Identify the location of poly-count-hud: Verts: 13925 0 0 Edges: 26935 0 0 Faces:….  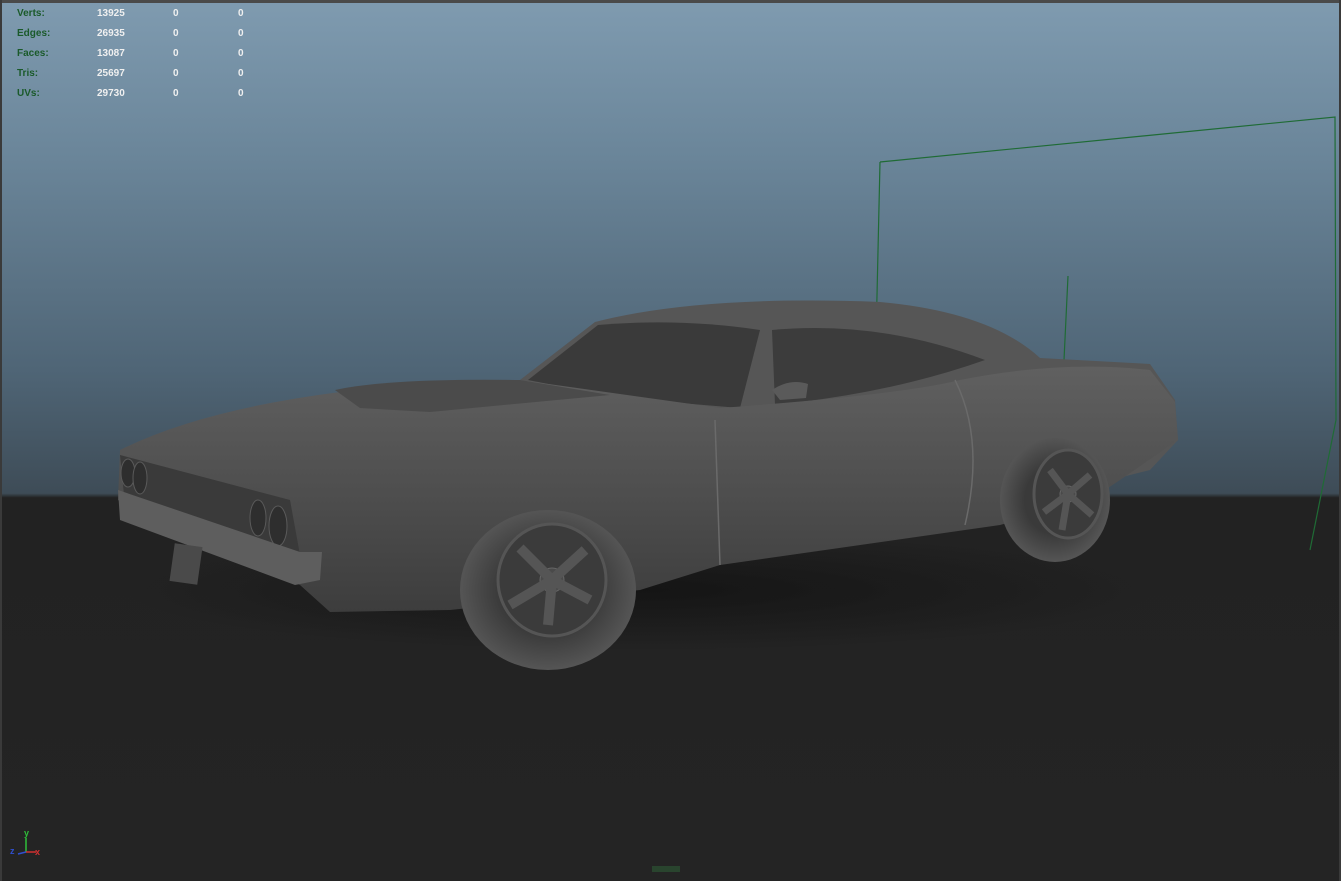
(147, 54).